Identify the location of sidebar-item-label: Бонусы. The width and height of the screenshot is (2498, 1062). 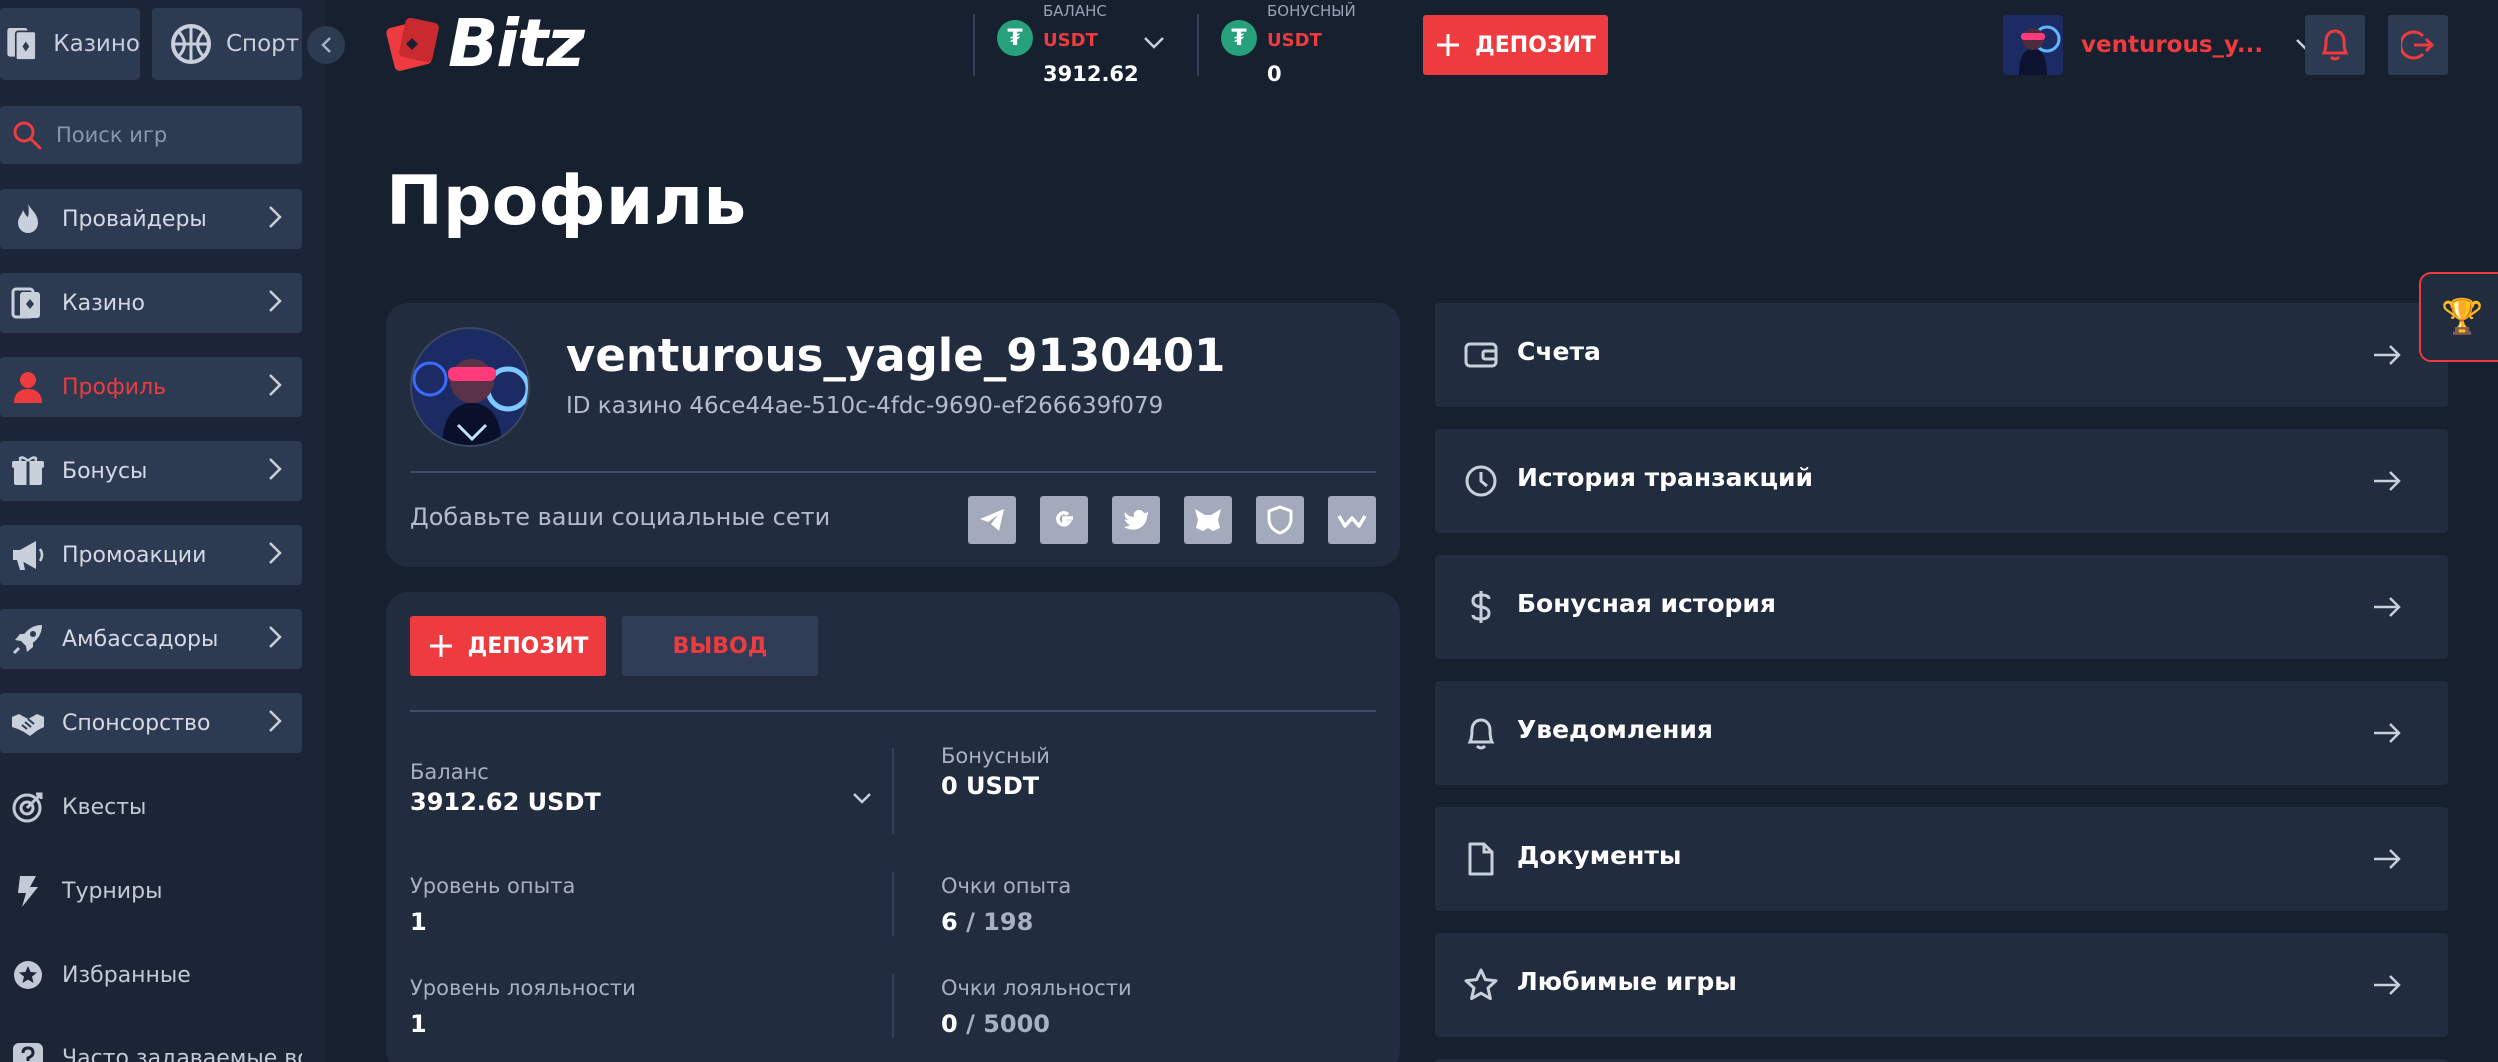
(105, 471).